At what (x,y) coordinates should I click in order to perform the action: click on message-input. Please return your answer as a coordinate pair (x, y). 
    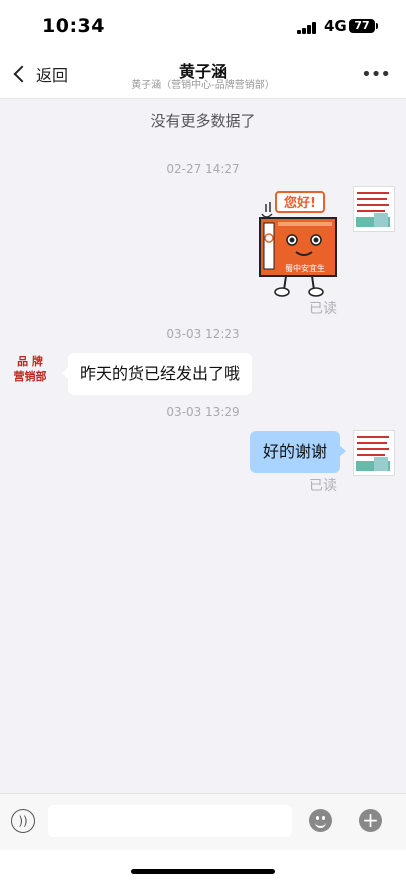
    Looking at the image, I should click on (170, 821).